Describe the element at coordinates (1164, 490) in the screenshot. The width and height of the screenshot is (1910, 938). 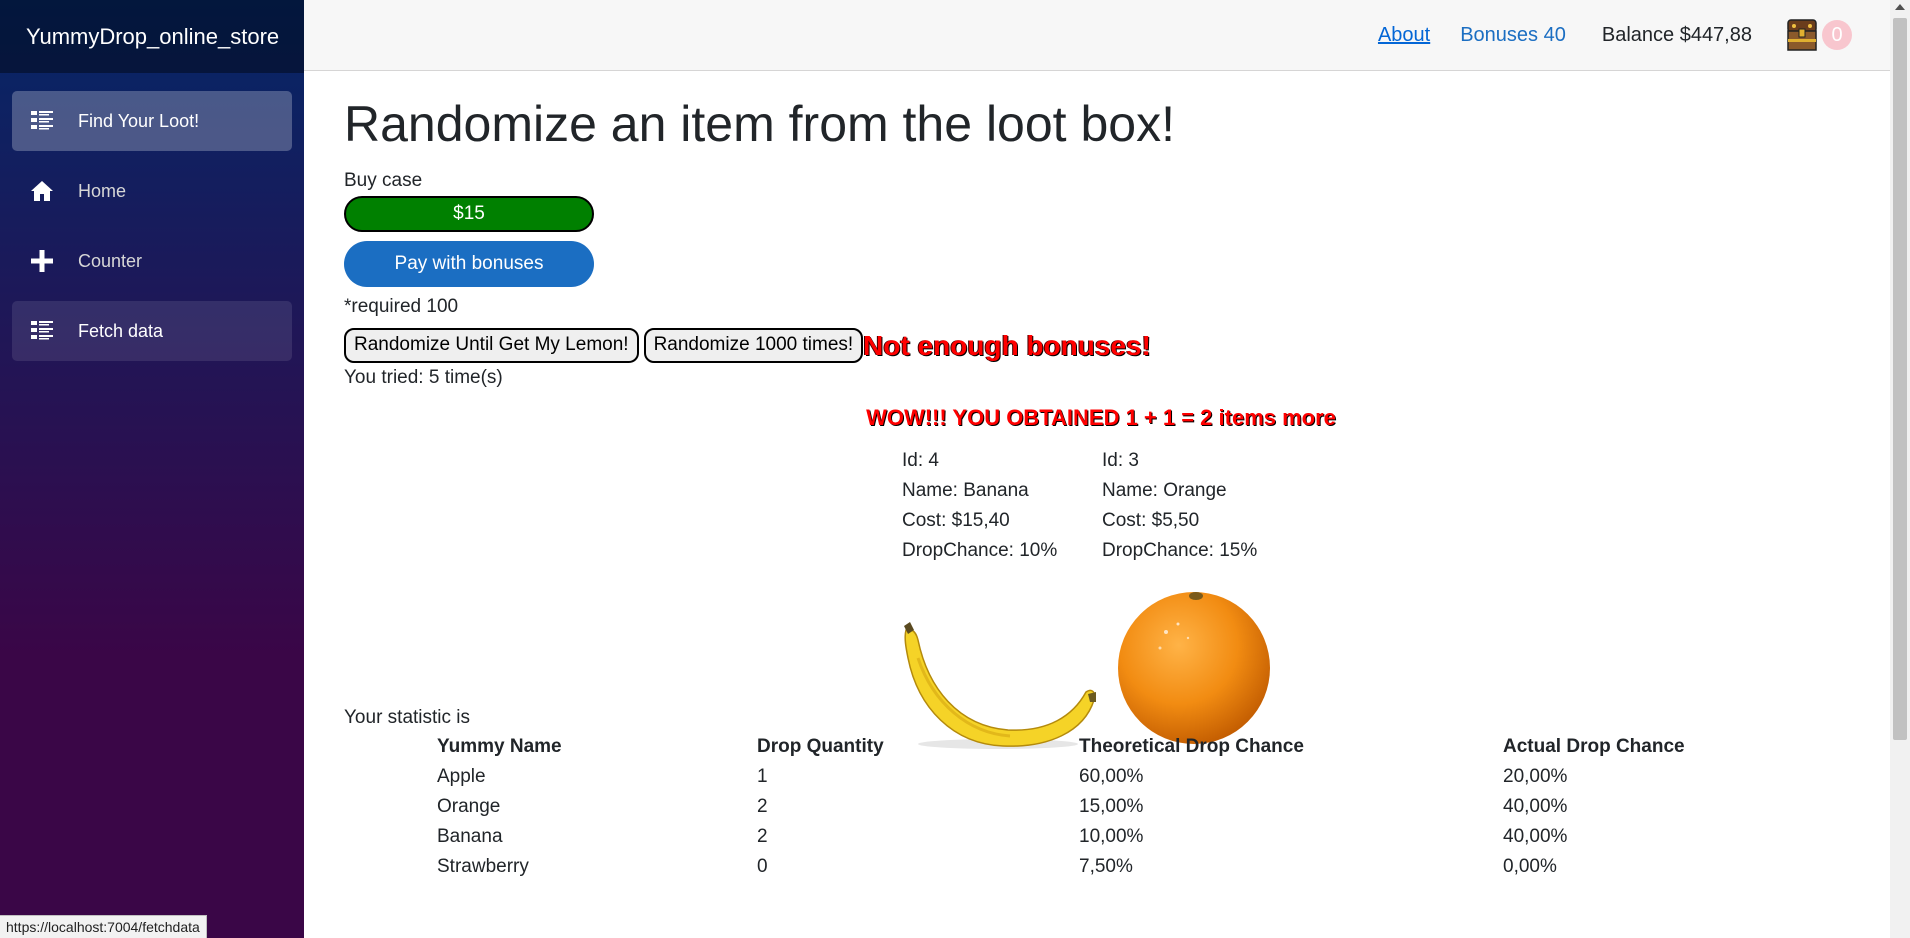
I see `item-name: Name: Orange` at that location.